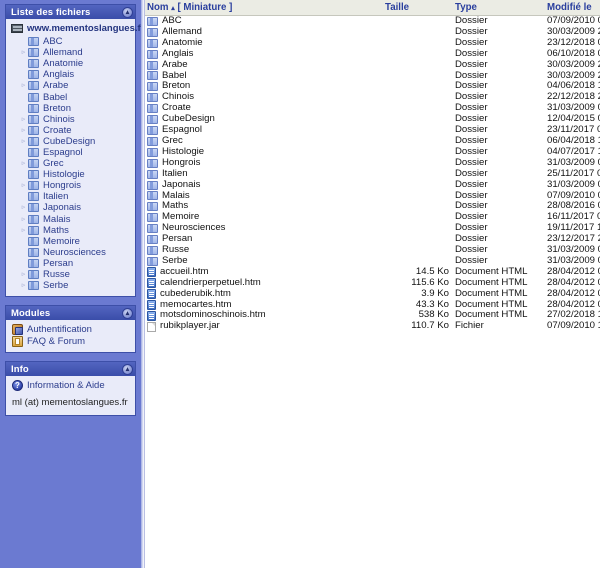  I want to click on tree-item-cubedesign: ▹ CubeDesign, so click(71, 141).